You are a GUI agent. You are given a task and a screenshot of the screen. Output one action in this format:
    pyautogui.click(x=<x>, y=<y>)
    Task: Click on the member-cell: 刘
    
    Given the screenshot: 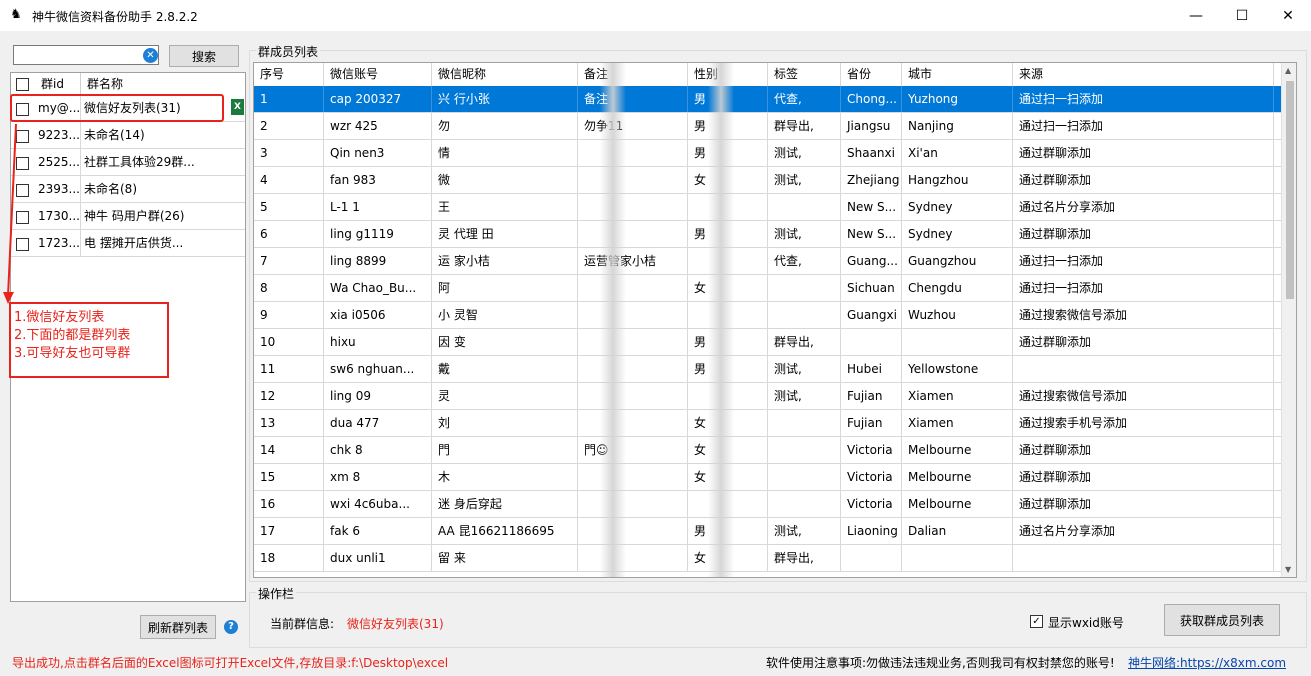 What is the action you would take?
    pyautogui.click(x=505, y=423)
    